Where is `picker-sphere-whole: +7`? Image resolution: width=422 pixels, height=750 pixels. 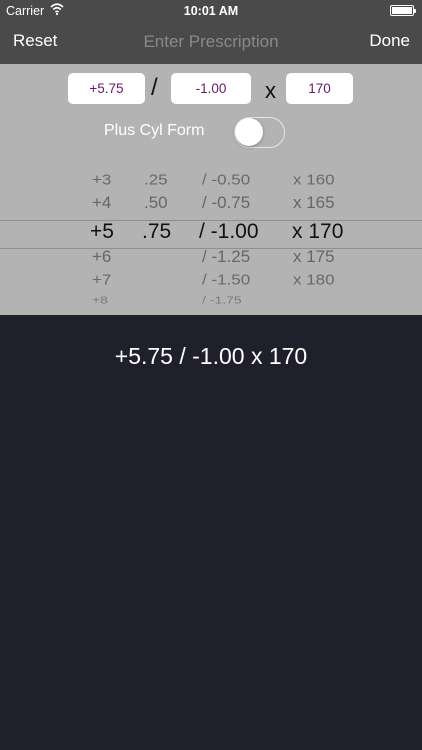
picker-sphere-whole: +7 is located at coordinates (102, 280).